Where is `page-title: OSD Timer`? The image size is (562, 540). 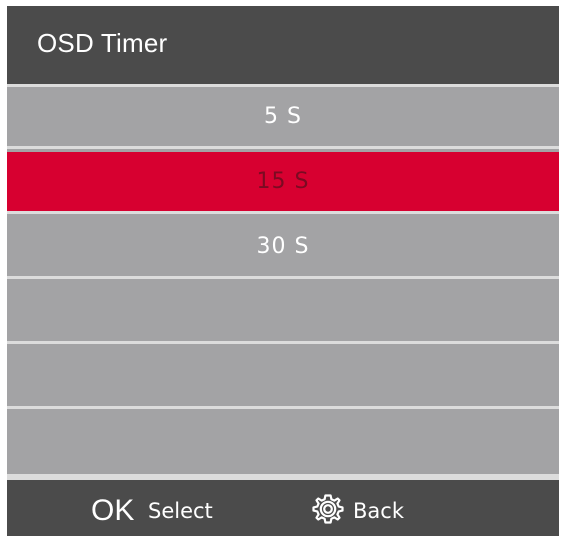 page-title: OSD Timer is located at coordinates (102, 43).